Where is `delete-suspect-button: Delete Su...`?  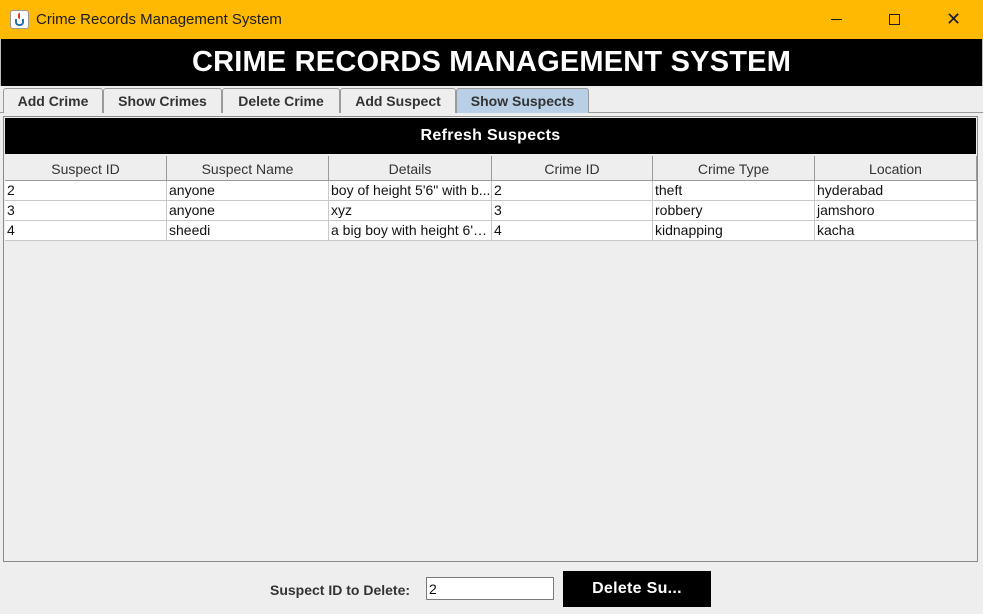 delete-suspect-button: Delete Su... is located at coordinates (637, 589).